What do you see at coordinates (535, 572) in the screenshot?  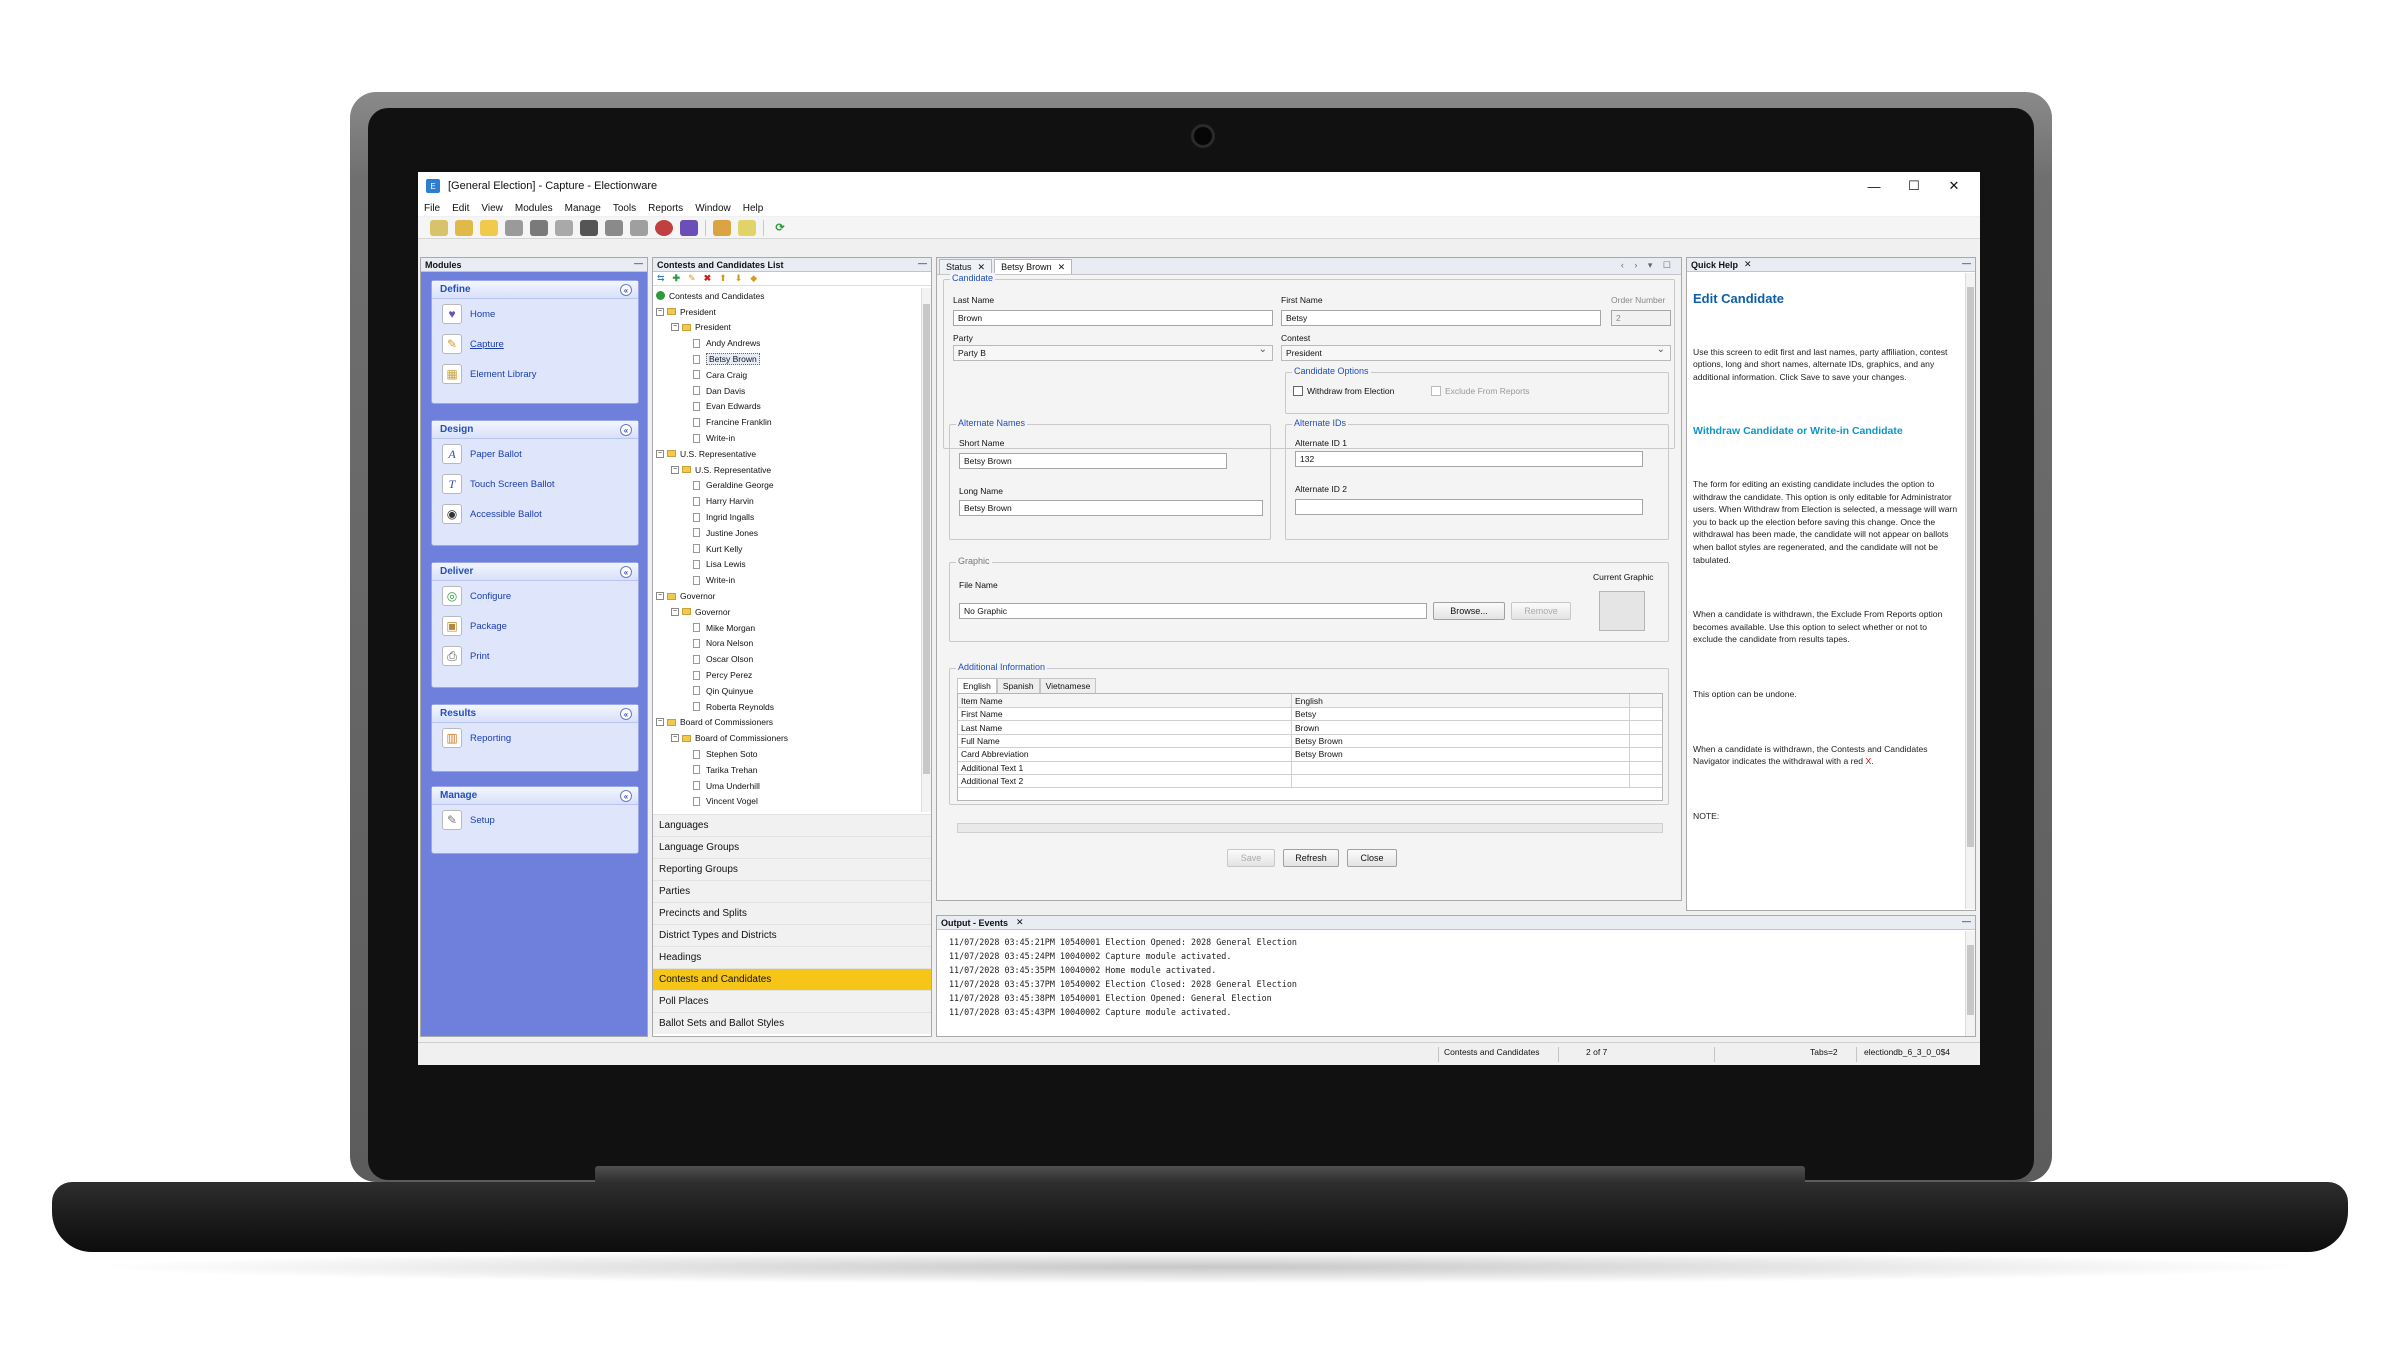 I see `module-group-title: Deliver «` at bounding box center [535, 572].